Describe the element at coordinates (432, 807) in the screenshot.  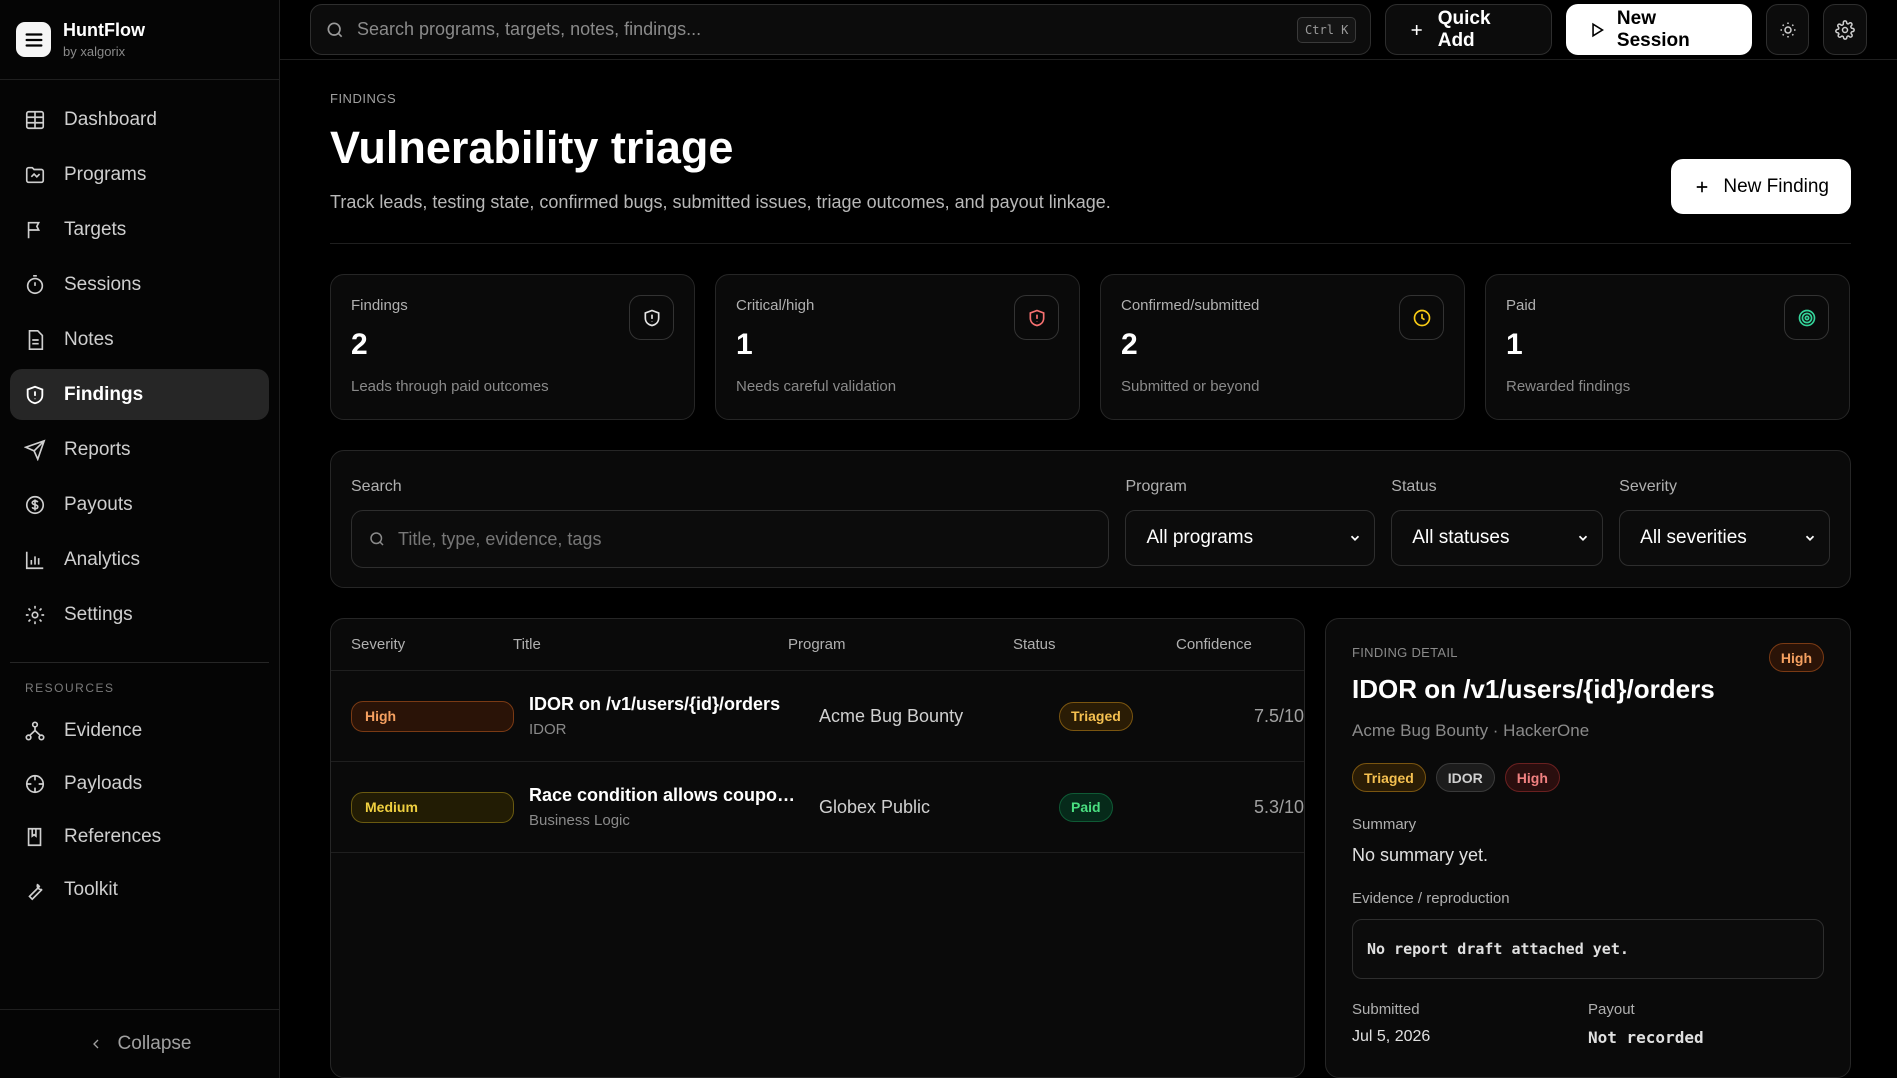
I see `severity-badge: Medium` at that location.